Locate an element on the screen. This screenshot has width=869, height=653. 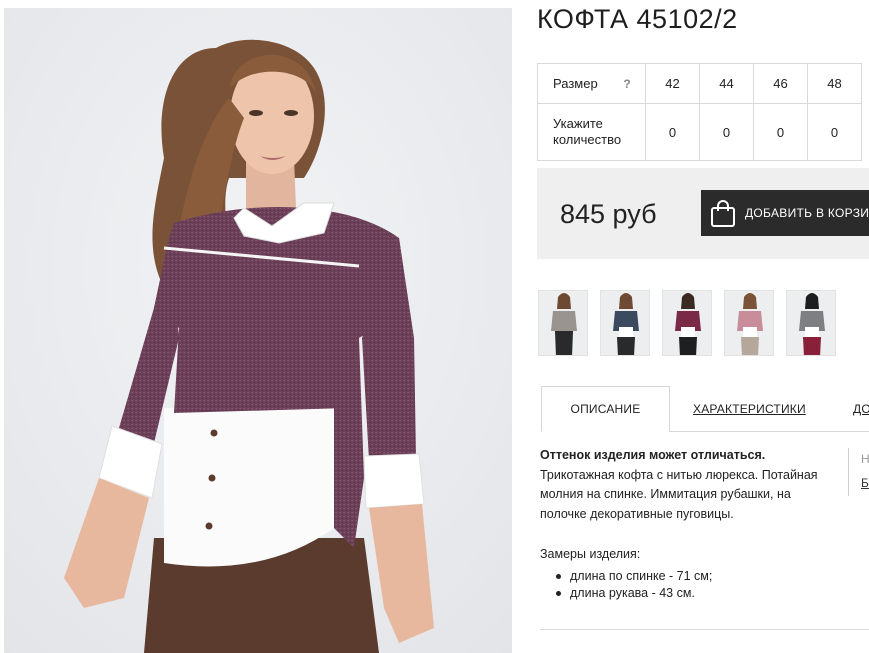
divider is located at coordinates (704, 629).